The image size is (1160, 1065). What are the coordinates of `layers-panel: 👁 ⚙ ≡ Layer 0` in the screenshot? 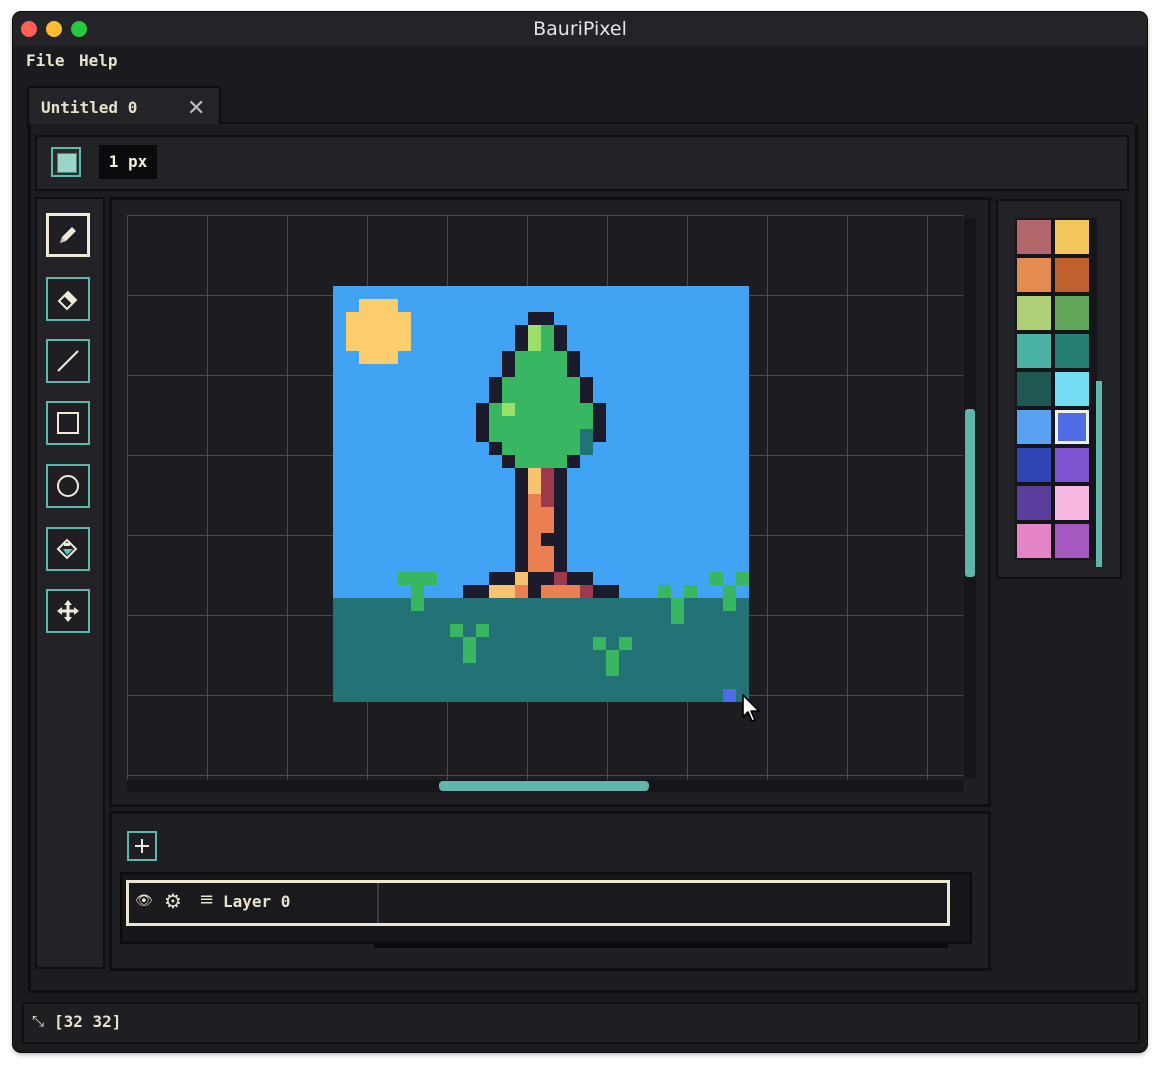 It's located at (550, 891).